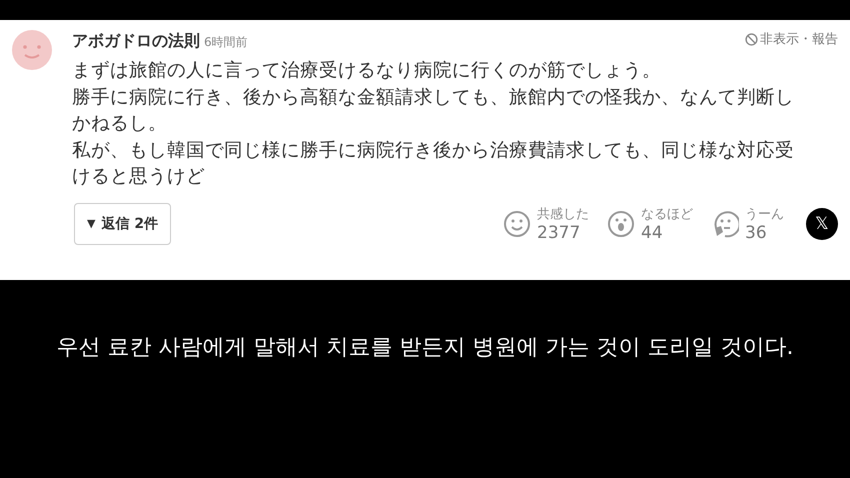 The image size is (850, 478). I want to click on replies-button: ▼ 返信 2件, so click(123, 223).